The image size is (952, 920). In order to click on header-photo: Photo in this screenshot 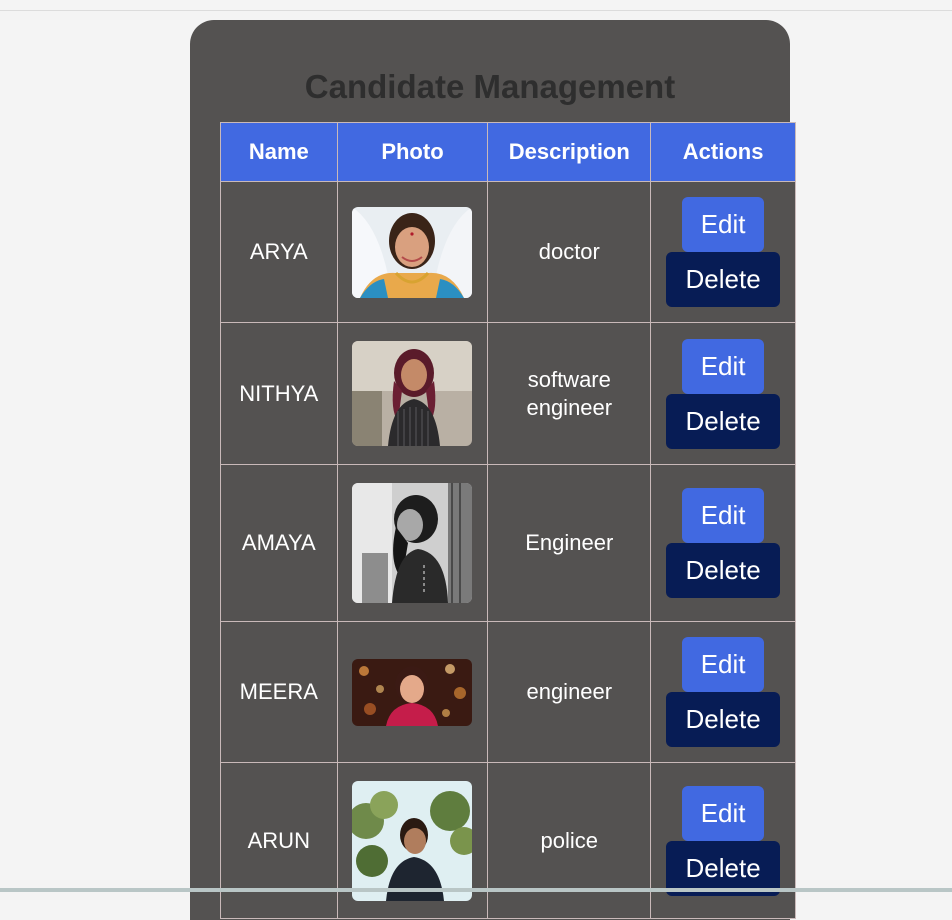, I will do `click(412, 152)`.